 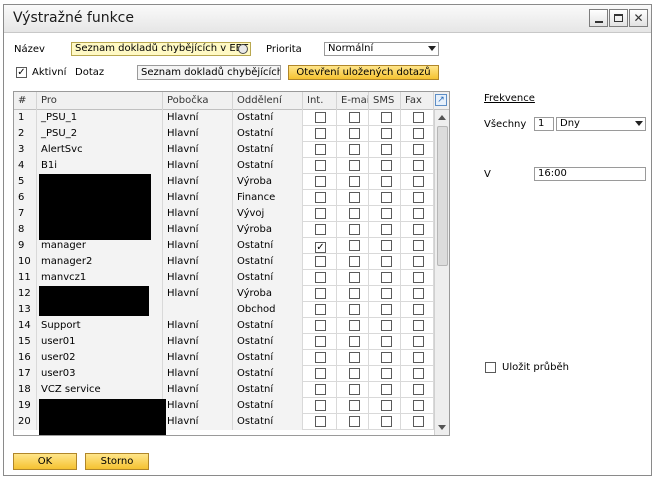 What do you see at coordinates (25, 101) in the screenshot?
I see `header-num: #` at bounding box center [25, 101].